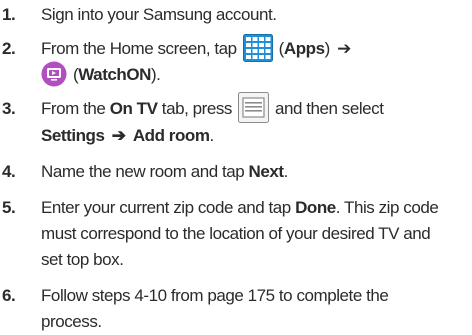 The width and height of the screenshot is (472, 335). Describe the element at coordinates (9, 295) in the screenshot. I see `step-number: 6.` at that location.